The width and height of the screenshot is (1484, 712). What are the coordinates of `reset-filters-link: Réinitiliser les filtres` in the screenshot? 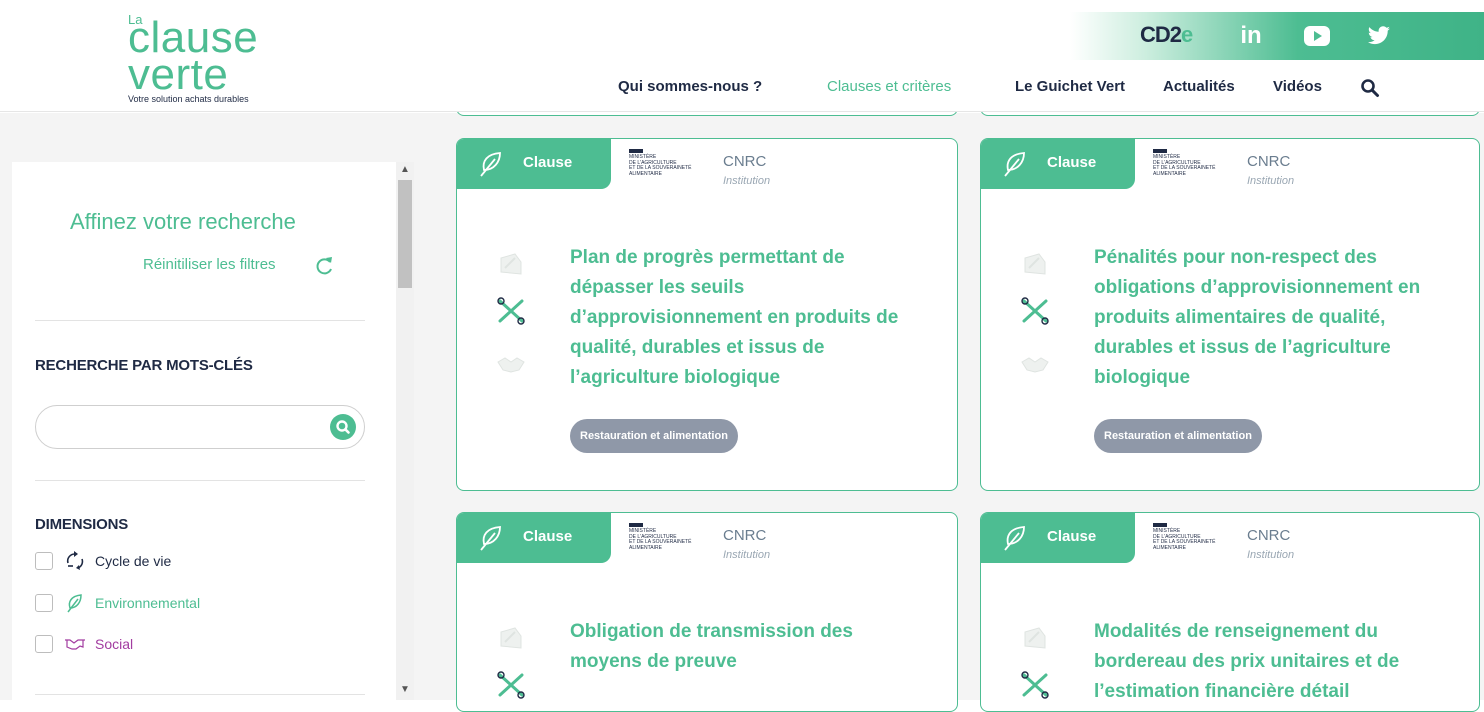 It's located at (209, 264).